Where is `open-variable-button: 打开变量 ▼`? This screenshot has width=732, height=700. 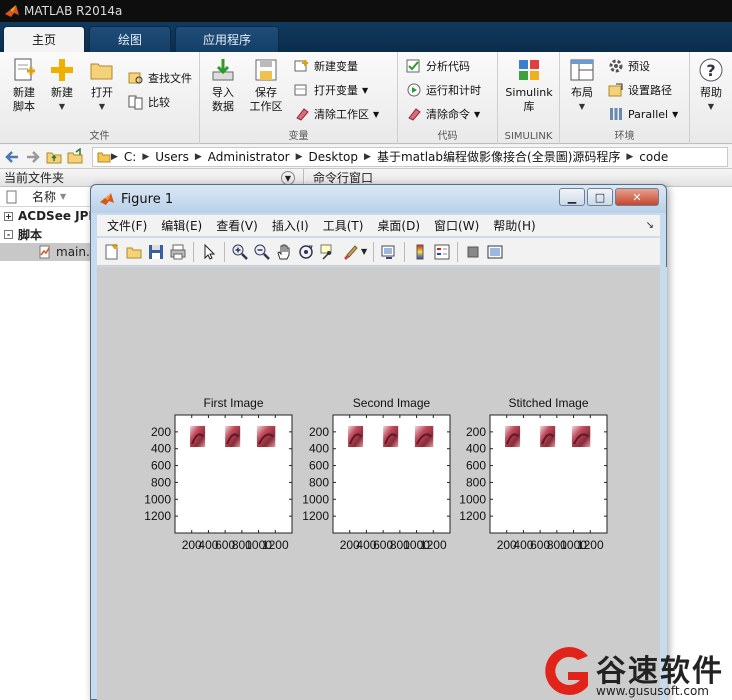 open-variable-button: 打开变量 ▼ is located at coordinates (331, 90).